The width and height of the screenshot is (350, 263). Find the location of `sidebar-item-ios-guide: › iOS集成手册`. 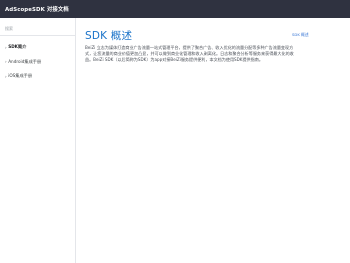

sidebar-item-ios-guide: › iOS集成手册 is located at coordinates (37, 76).